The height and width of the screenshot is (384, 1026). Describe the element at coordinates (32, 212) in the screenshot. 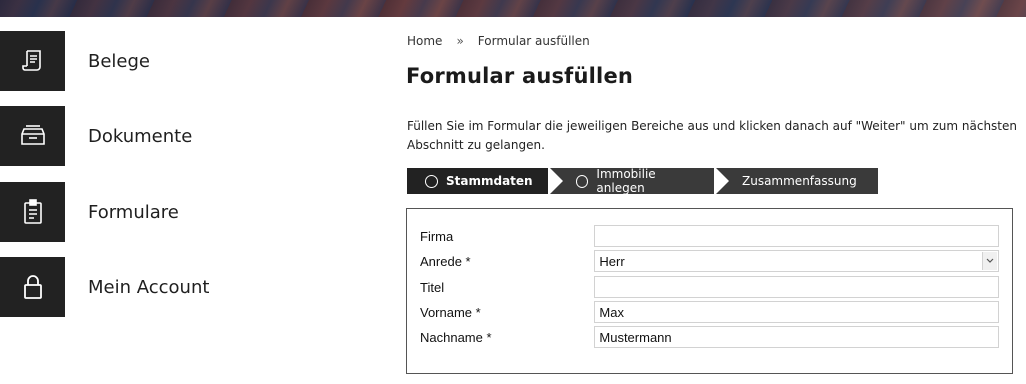

I see `clipboard-icon` at that location.